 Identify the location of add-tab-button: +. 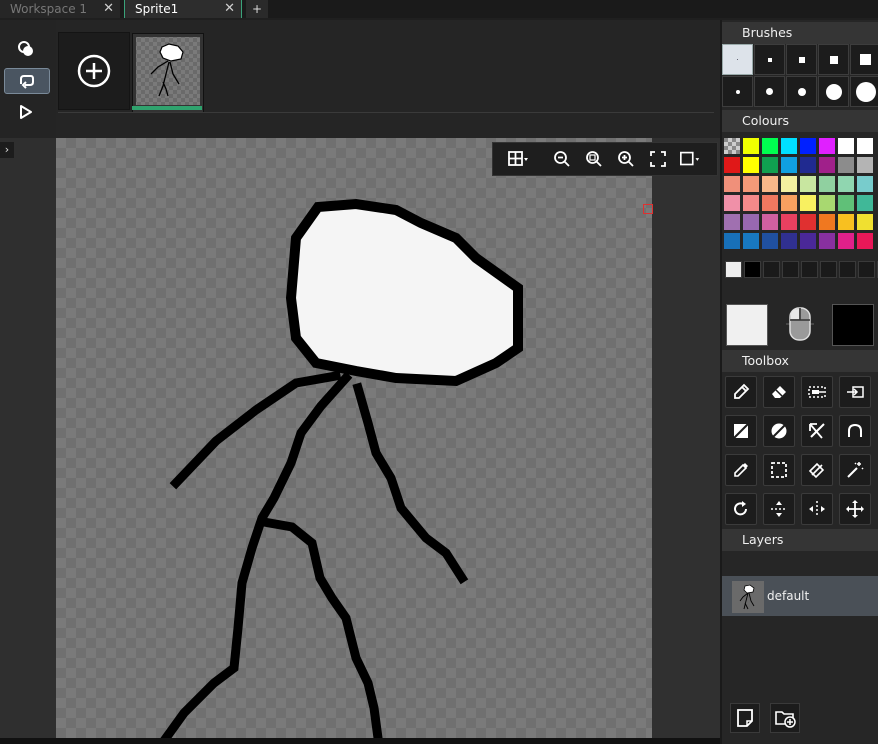
(257, 9).